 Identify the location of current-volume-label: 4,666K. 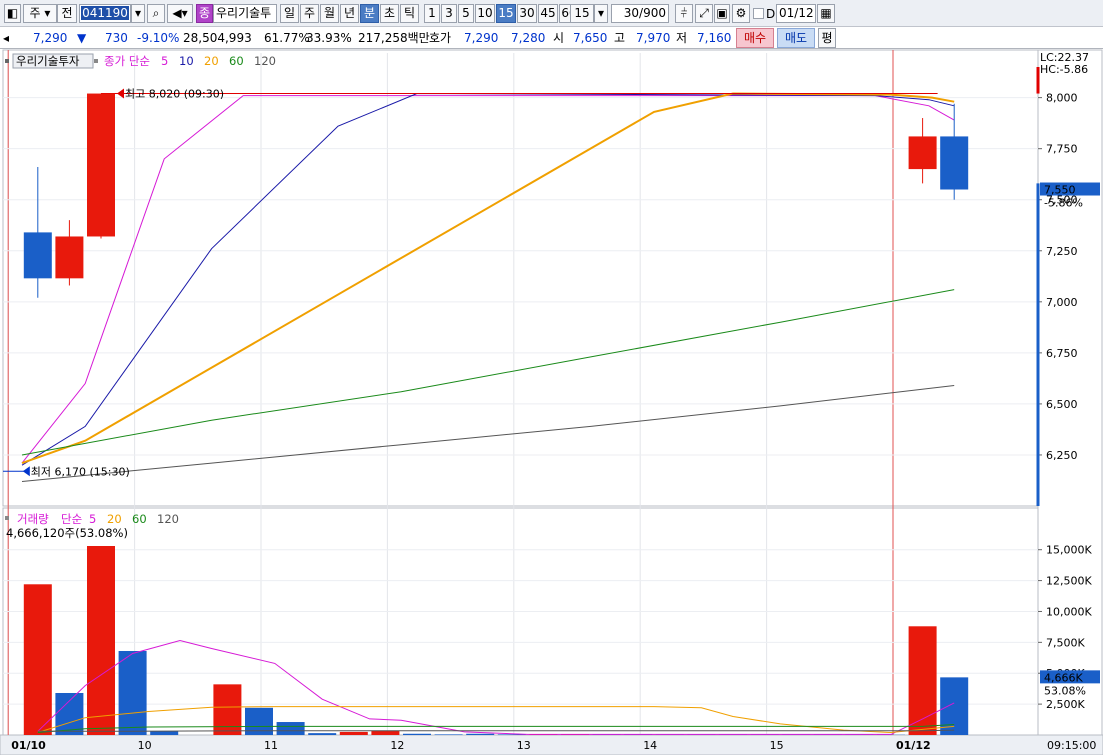
(1063, 677).